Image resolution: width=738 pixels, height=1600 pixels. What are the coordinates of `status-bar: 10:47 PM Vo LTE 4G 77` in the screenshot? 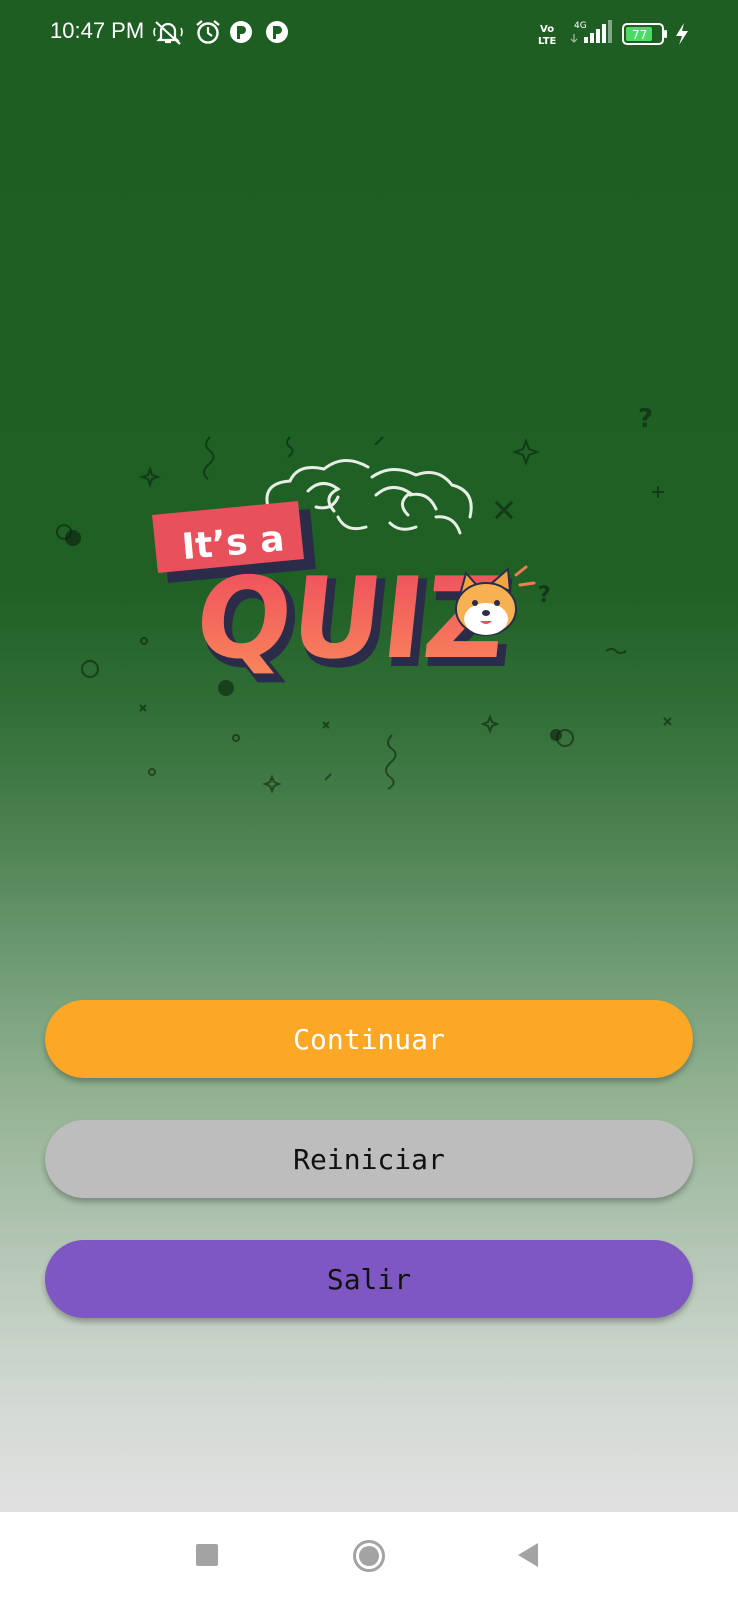 It's located at (369, 34).